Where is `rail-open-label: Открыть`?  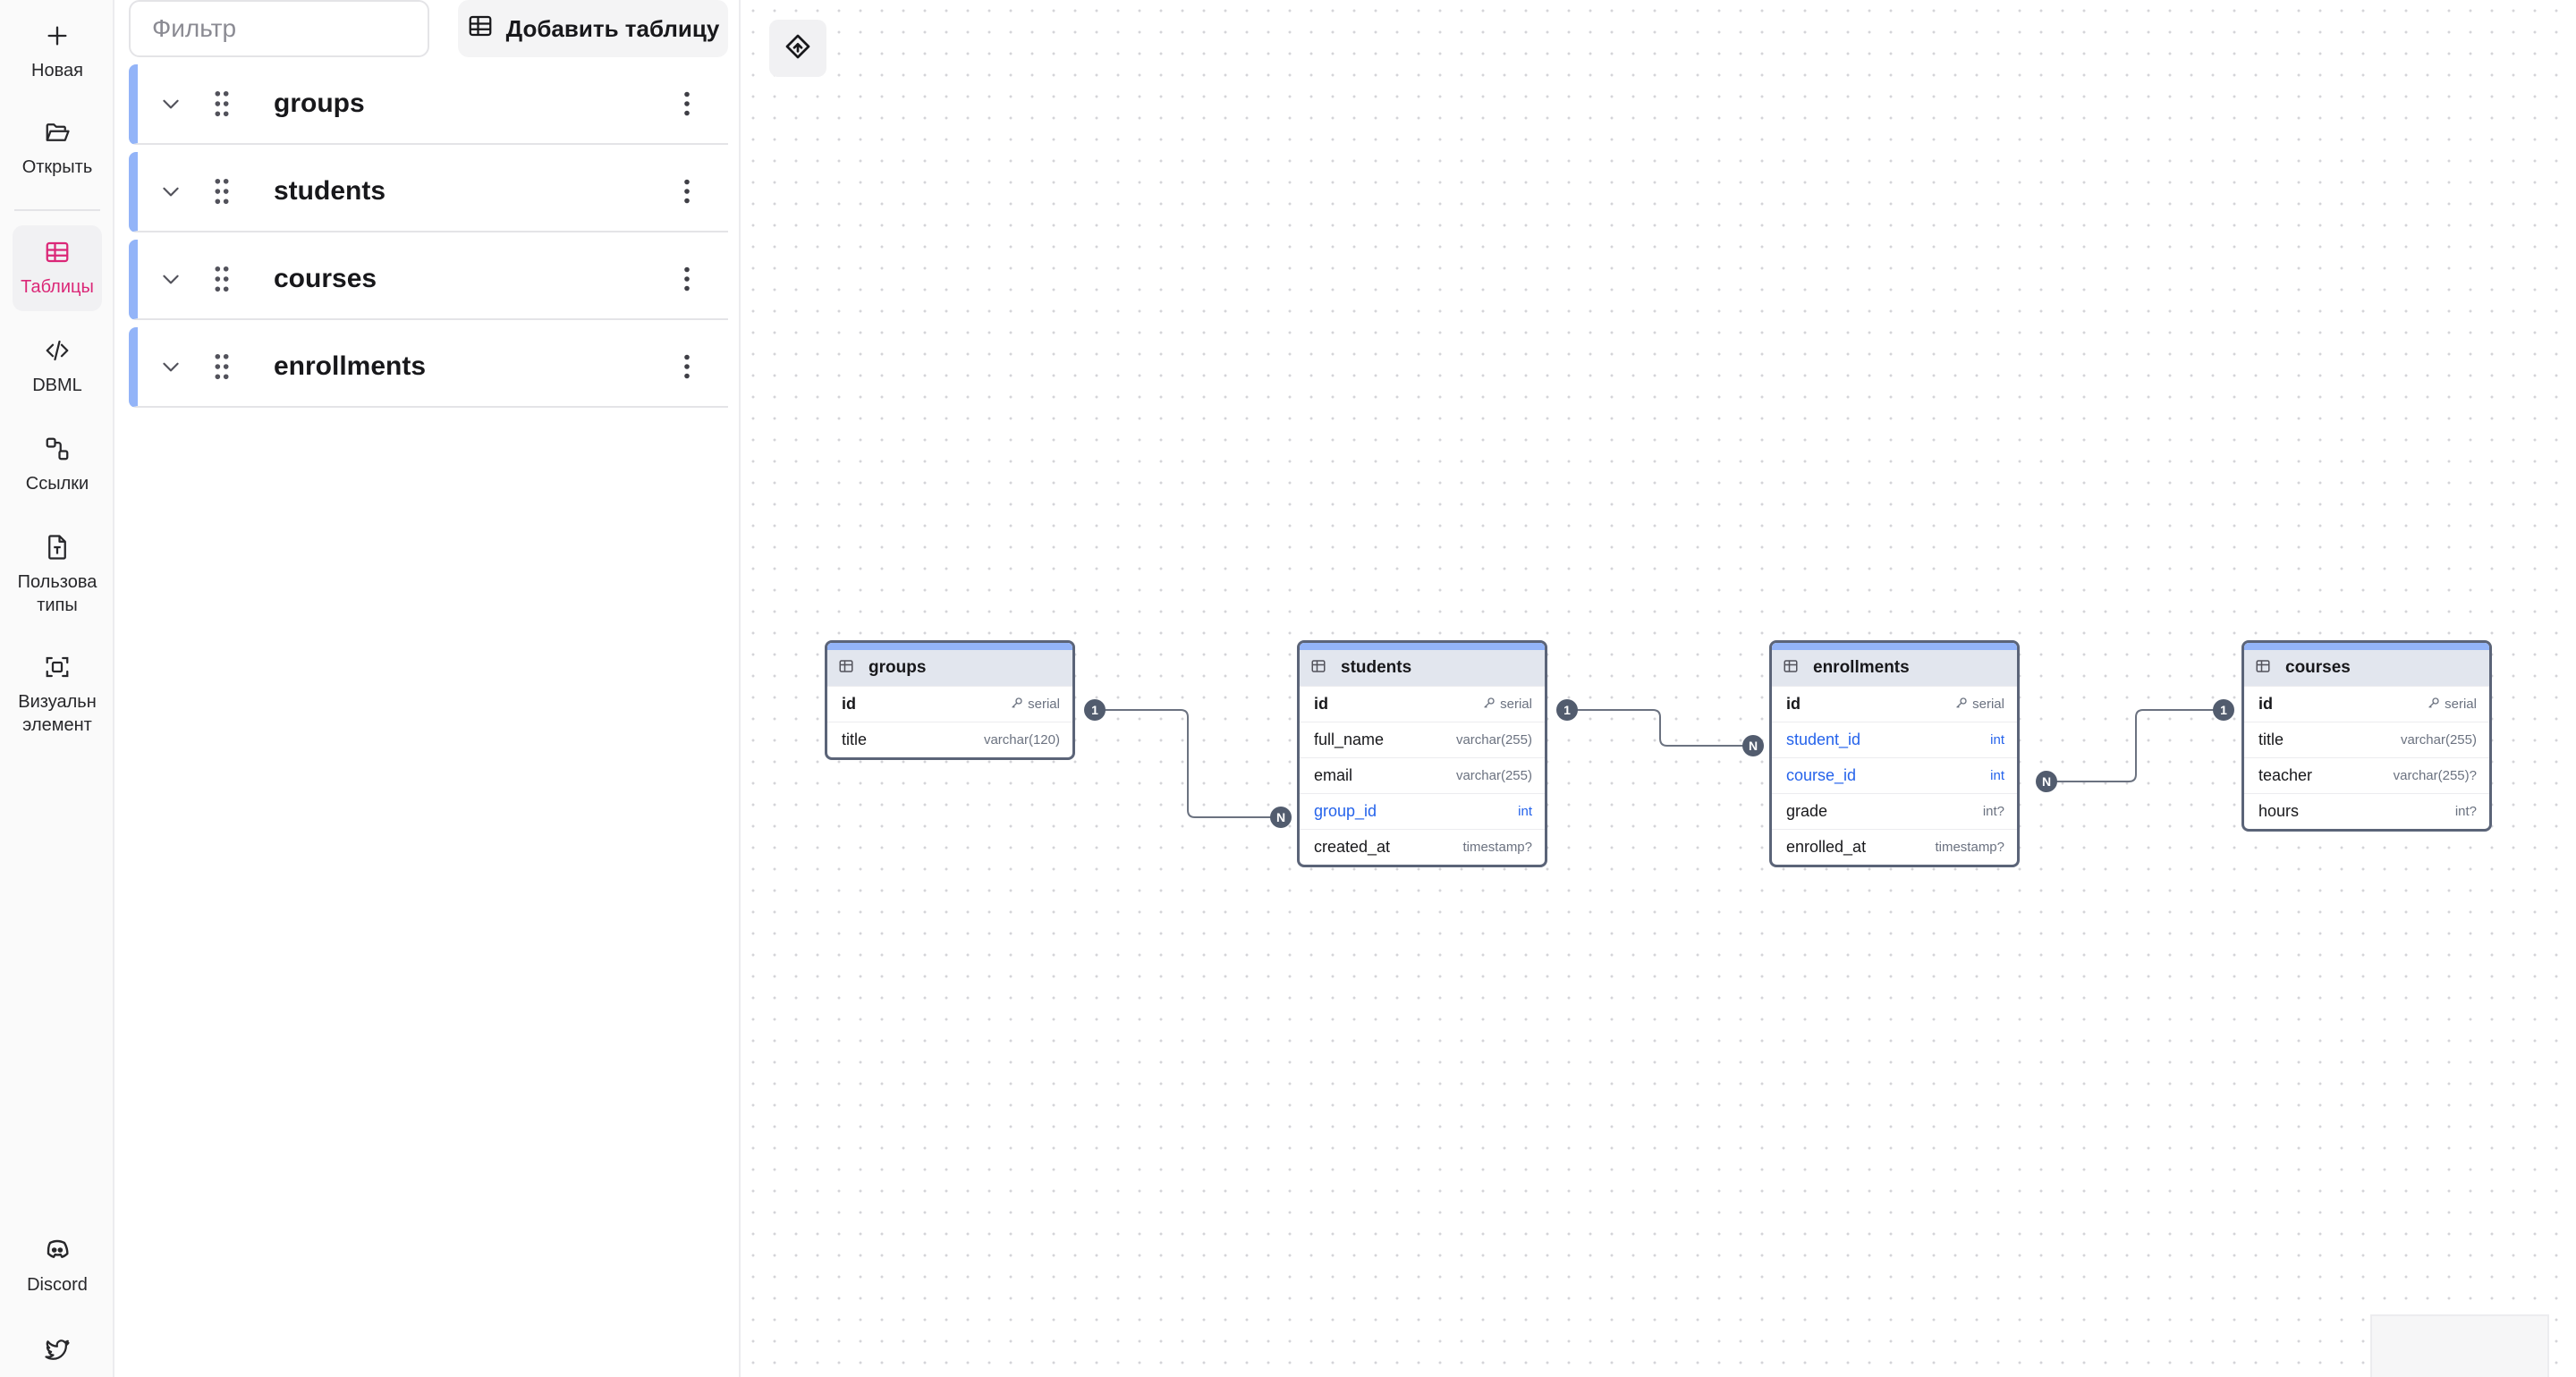
rail-open-label: Открыть is located at coordinates (57, 167).